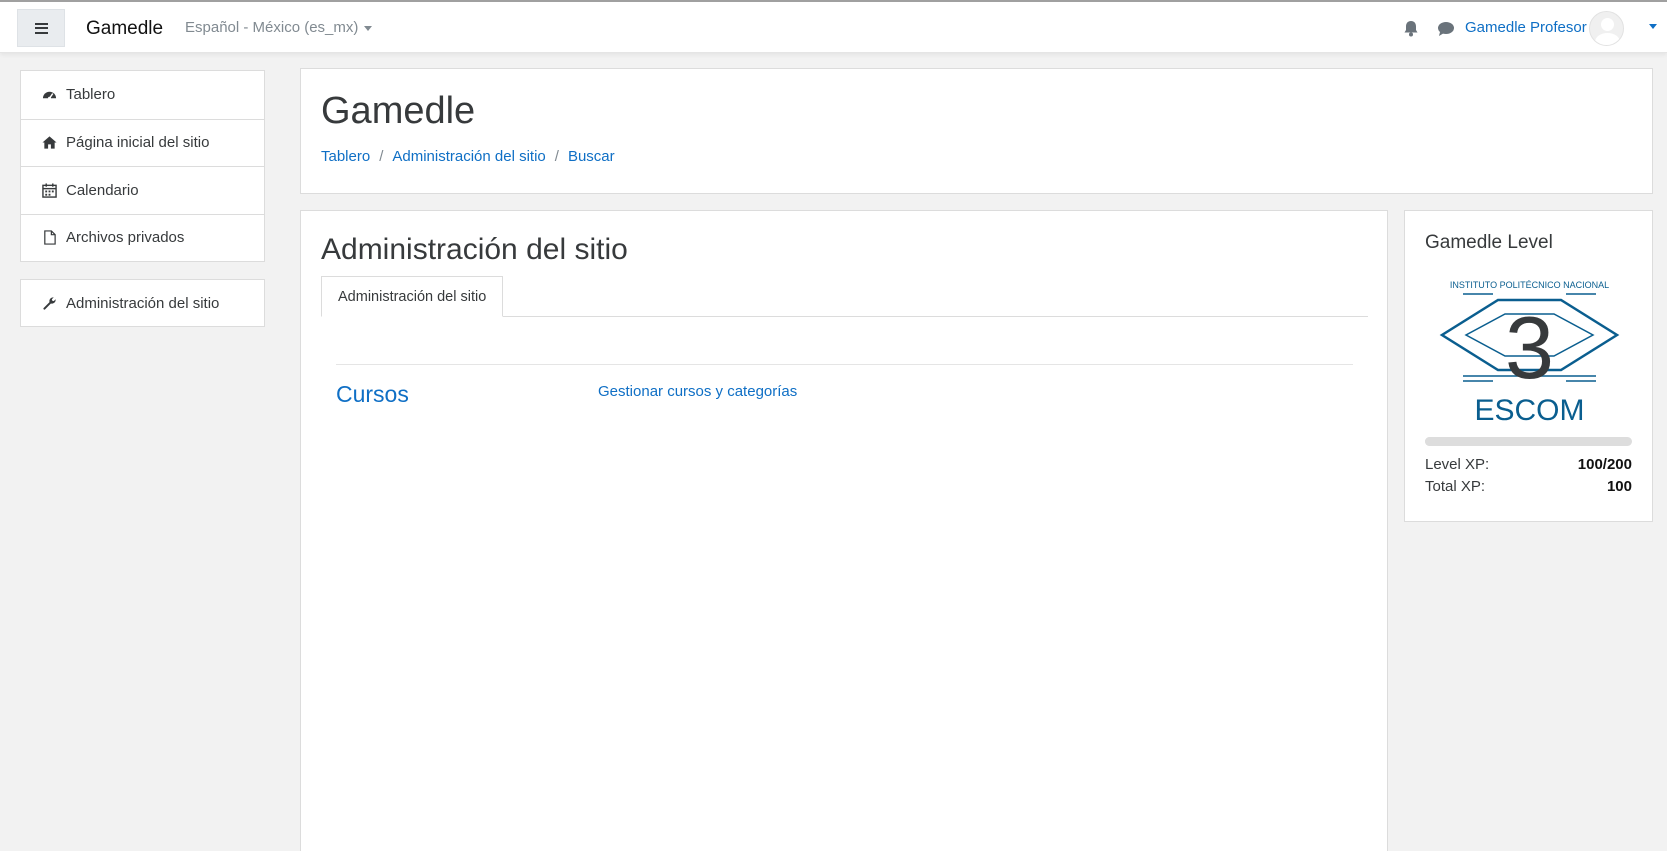 This screenshot has width=1667, height=851. What do you see at coordinates (844, 296) in the screenshot?
I see `admin-tabs: Administración del sitio` at bounding box center [844, 296].